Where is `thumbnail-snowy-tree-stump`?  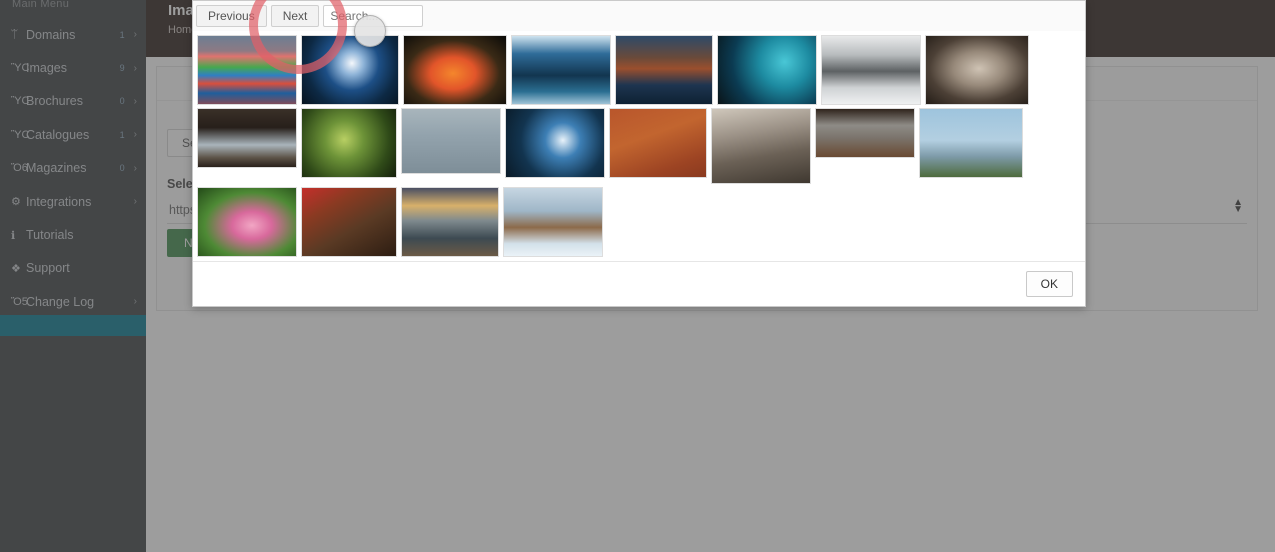
thumbnail-snowy-tree-stump is located at coordinates (553, 222).